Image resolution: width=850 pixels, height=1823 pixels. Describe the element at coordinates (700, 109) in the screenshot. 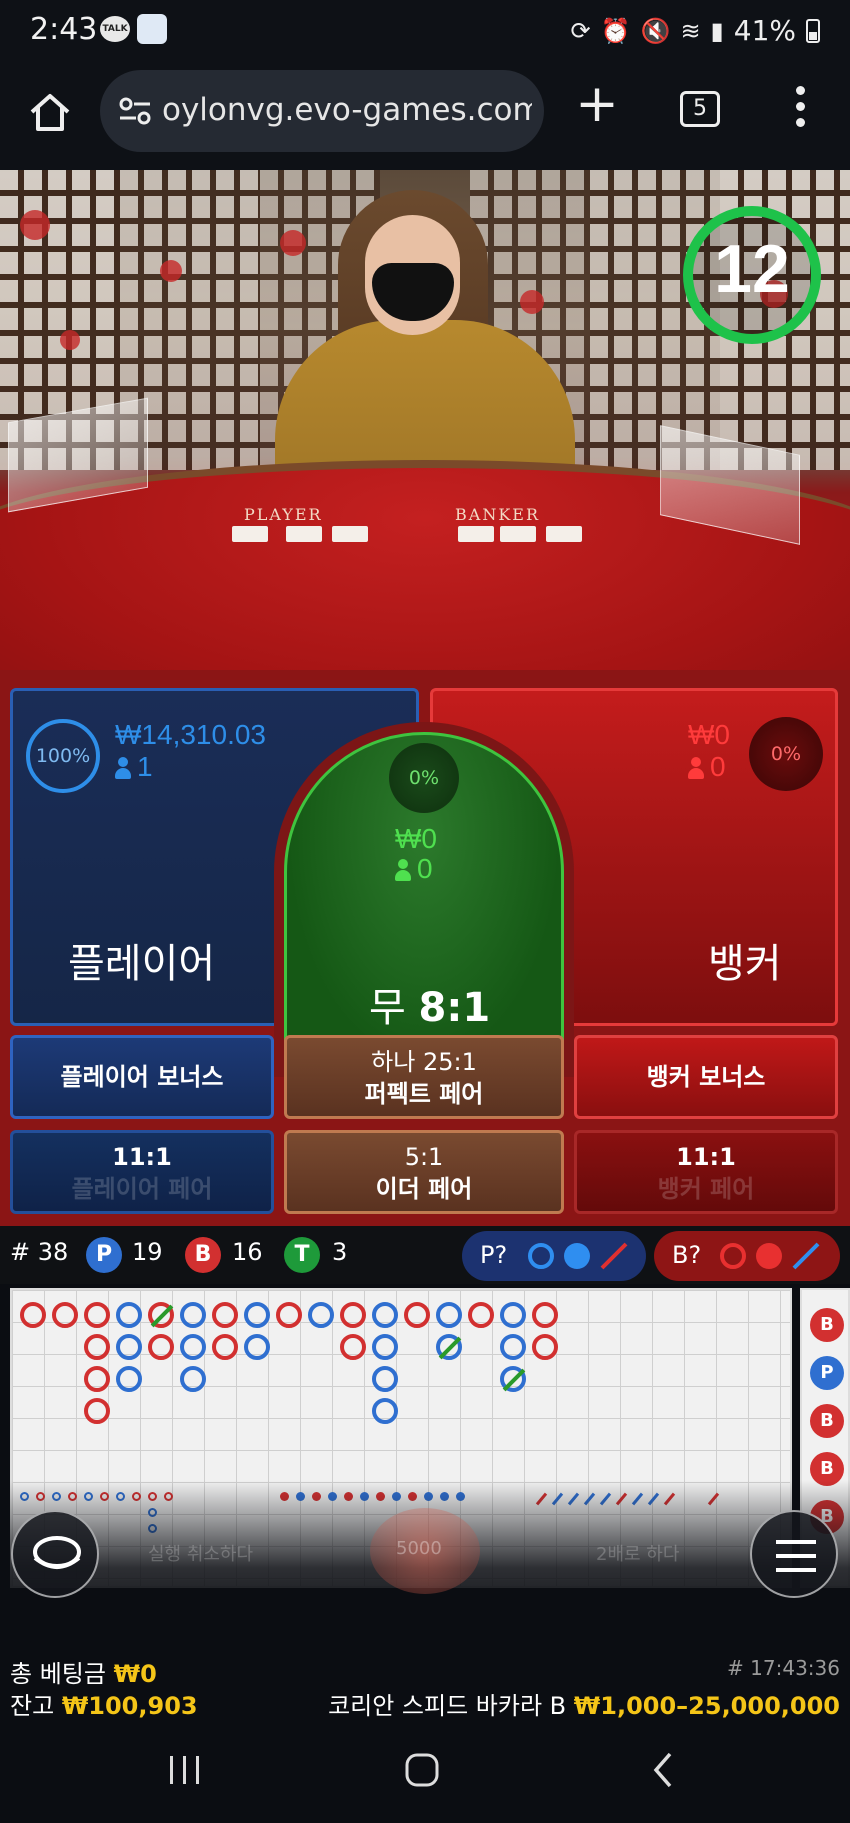

I see `tab-switcher-button: 5` at that location.